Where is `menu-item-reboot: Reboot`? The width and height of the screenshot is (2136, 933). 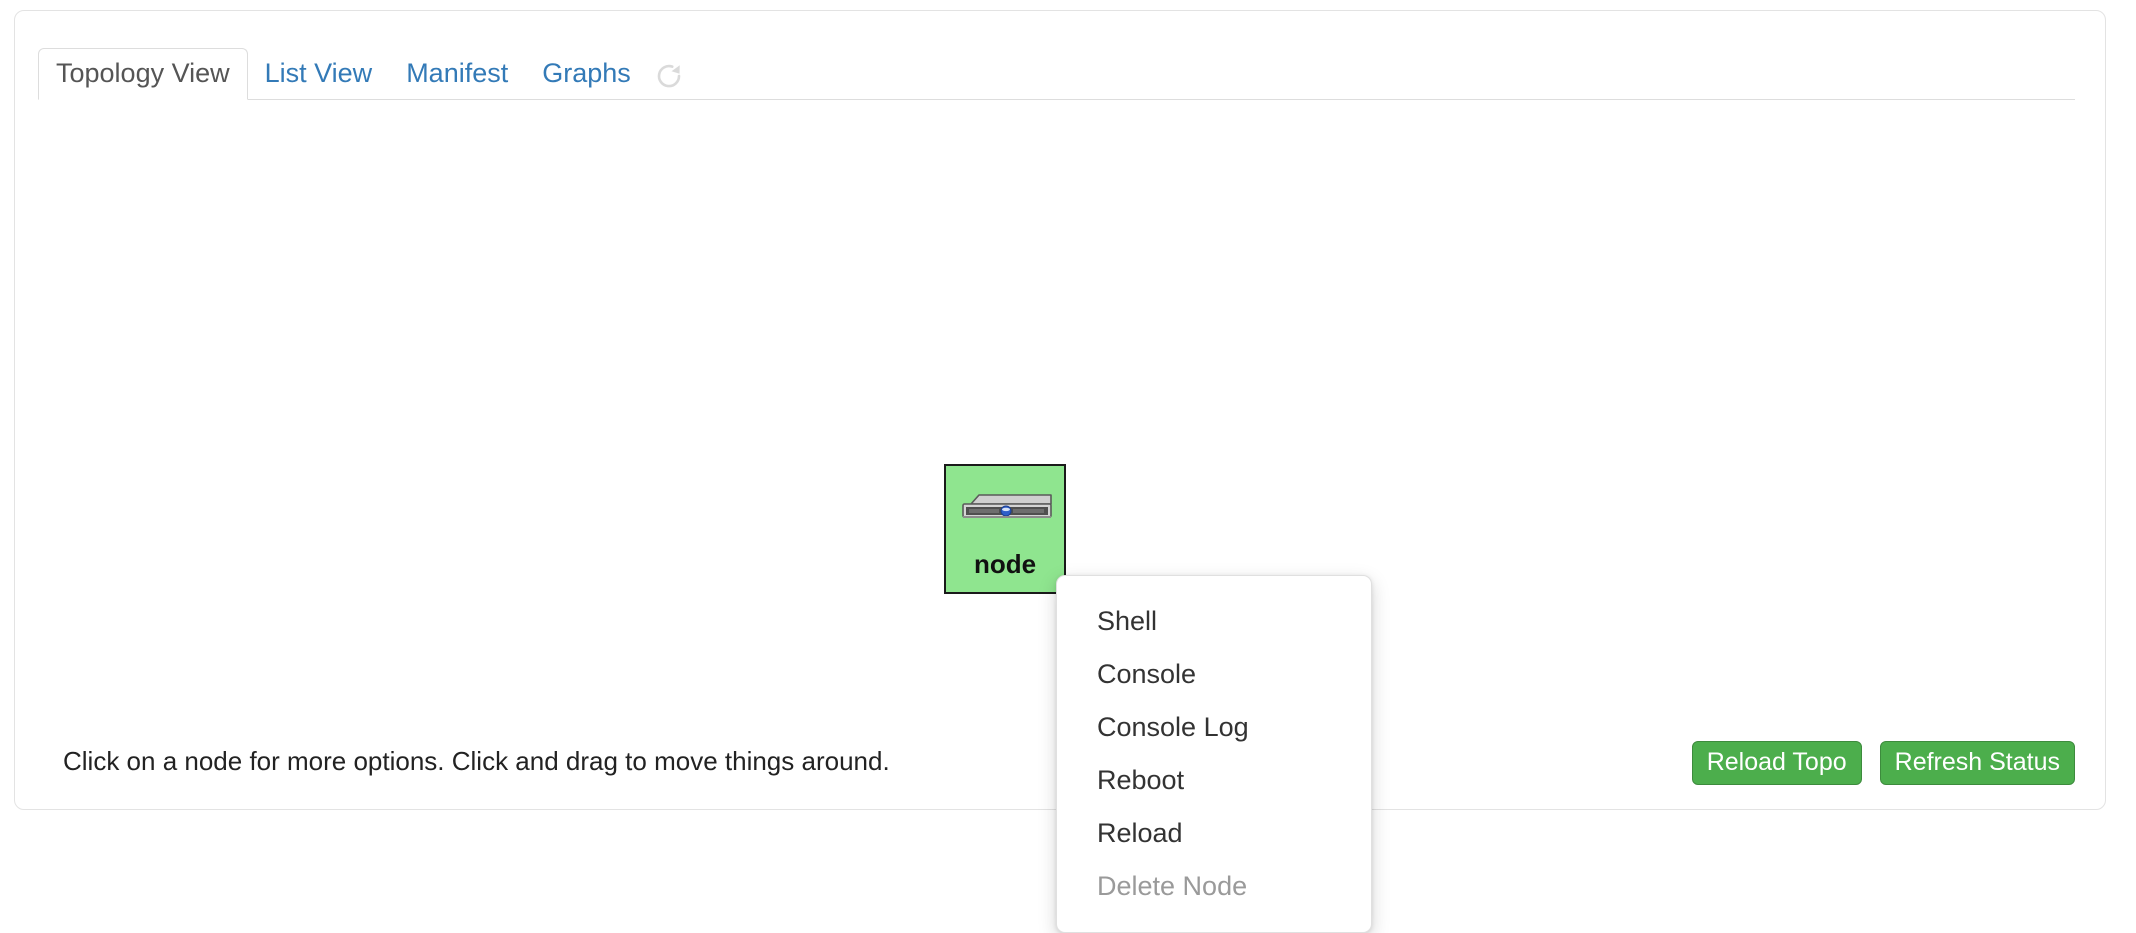
menu-item-reboot: Reboot is located at coordinates (1214, 780).